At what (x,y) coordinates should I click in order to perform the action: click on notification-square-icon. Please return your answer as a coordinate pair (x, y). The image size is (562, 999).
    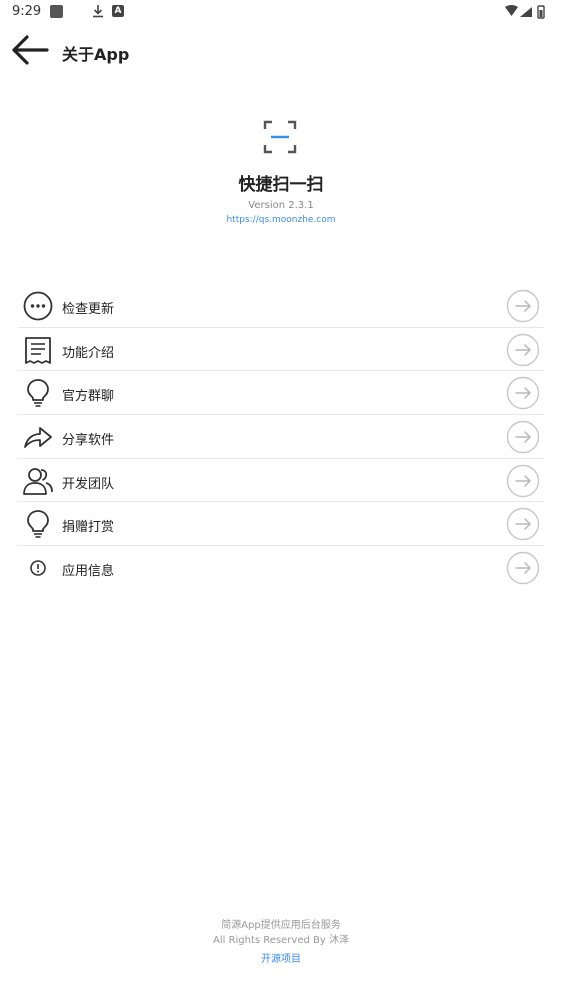
    Looking at the image, I should click on (56, 11).